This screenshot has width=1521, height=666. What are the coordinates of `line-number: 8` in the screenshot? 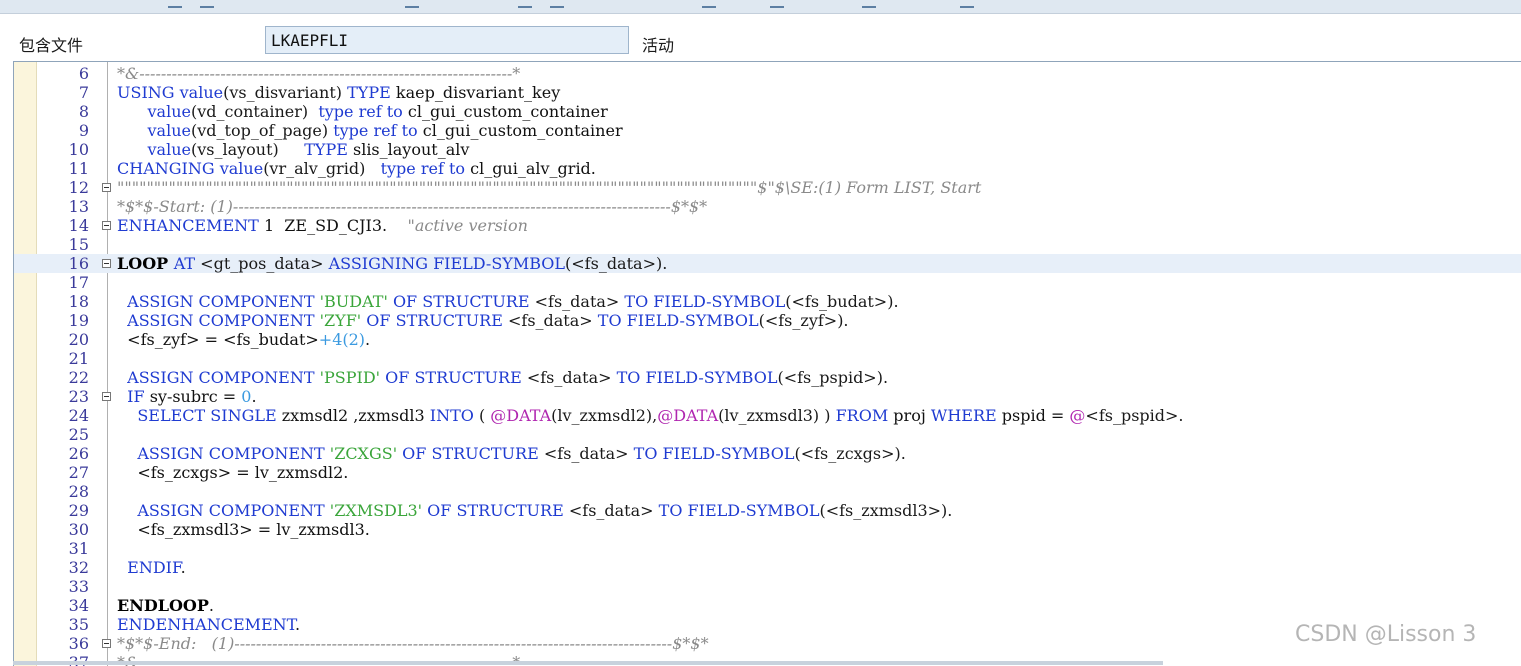 It's located at (83, 111).